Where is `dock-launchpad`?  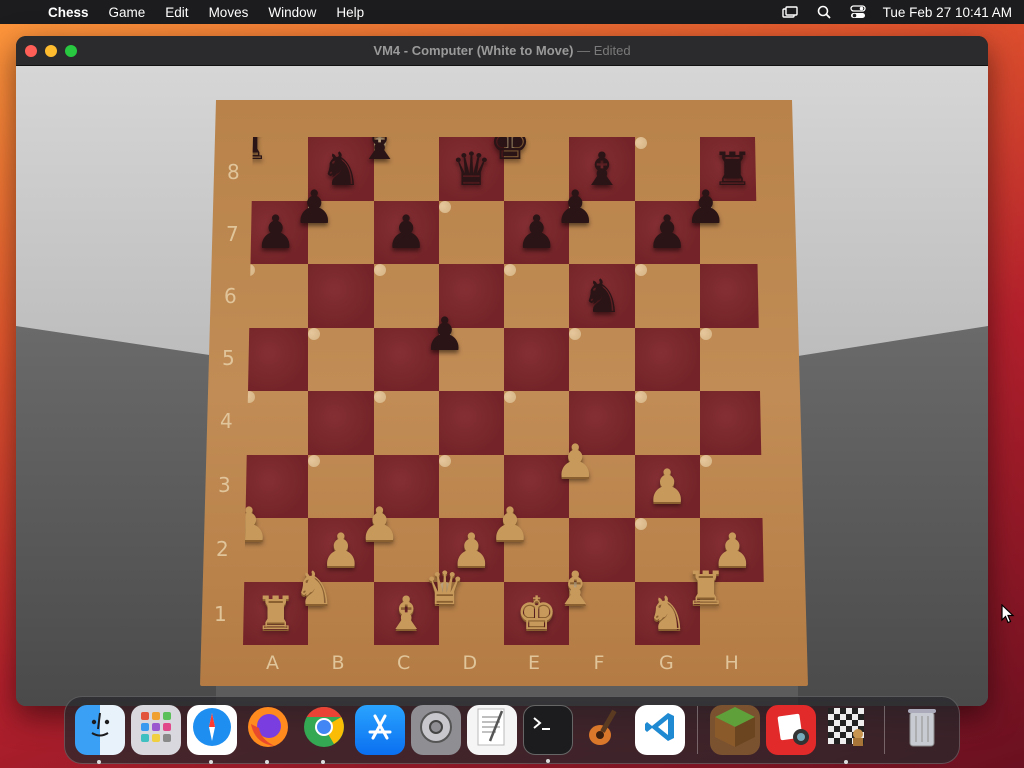 dock-launchpad is located at coordinates (156, 730).